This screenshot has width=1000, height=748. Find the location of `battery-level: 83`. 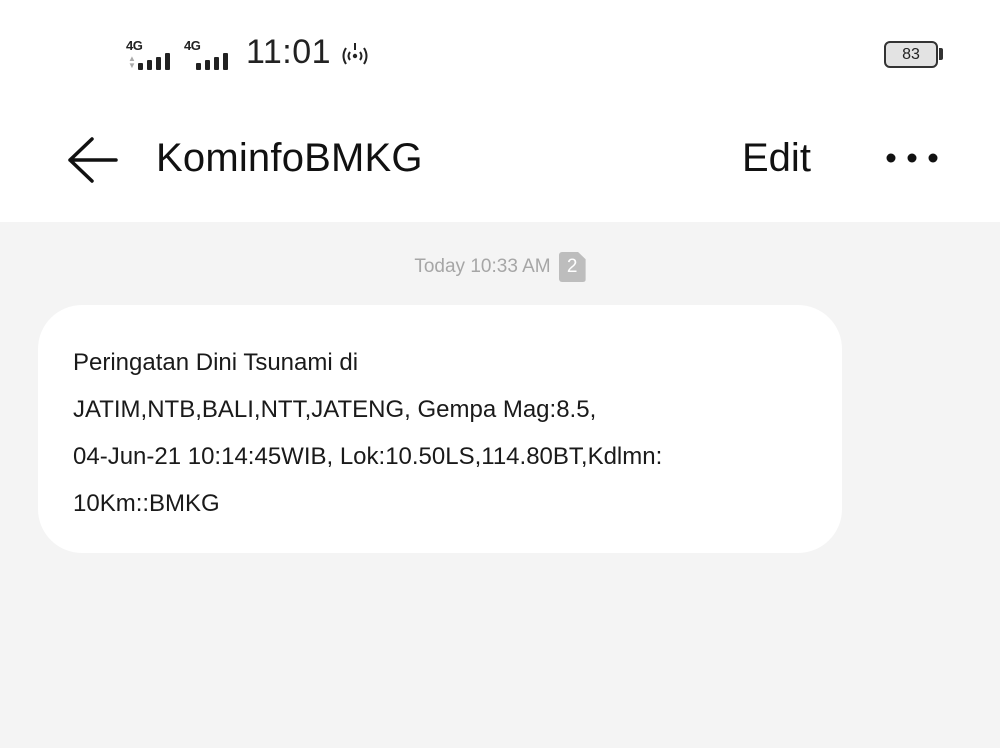

battery-level: 83 is located at coordinates (911, 54).